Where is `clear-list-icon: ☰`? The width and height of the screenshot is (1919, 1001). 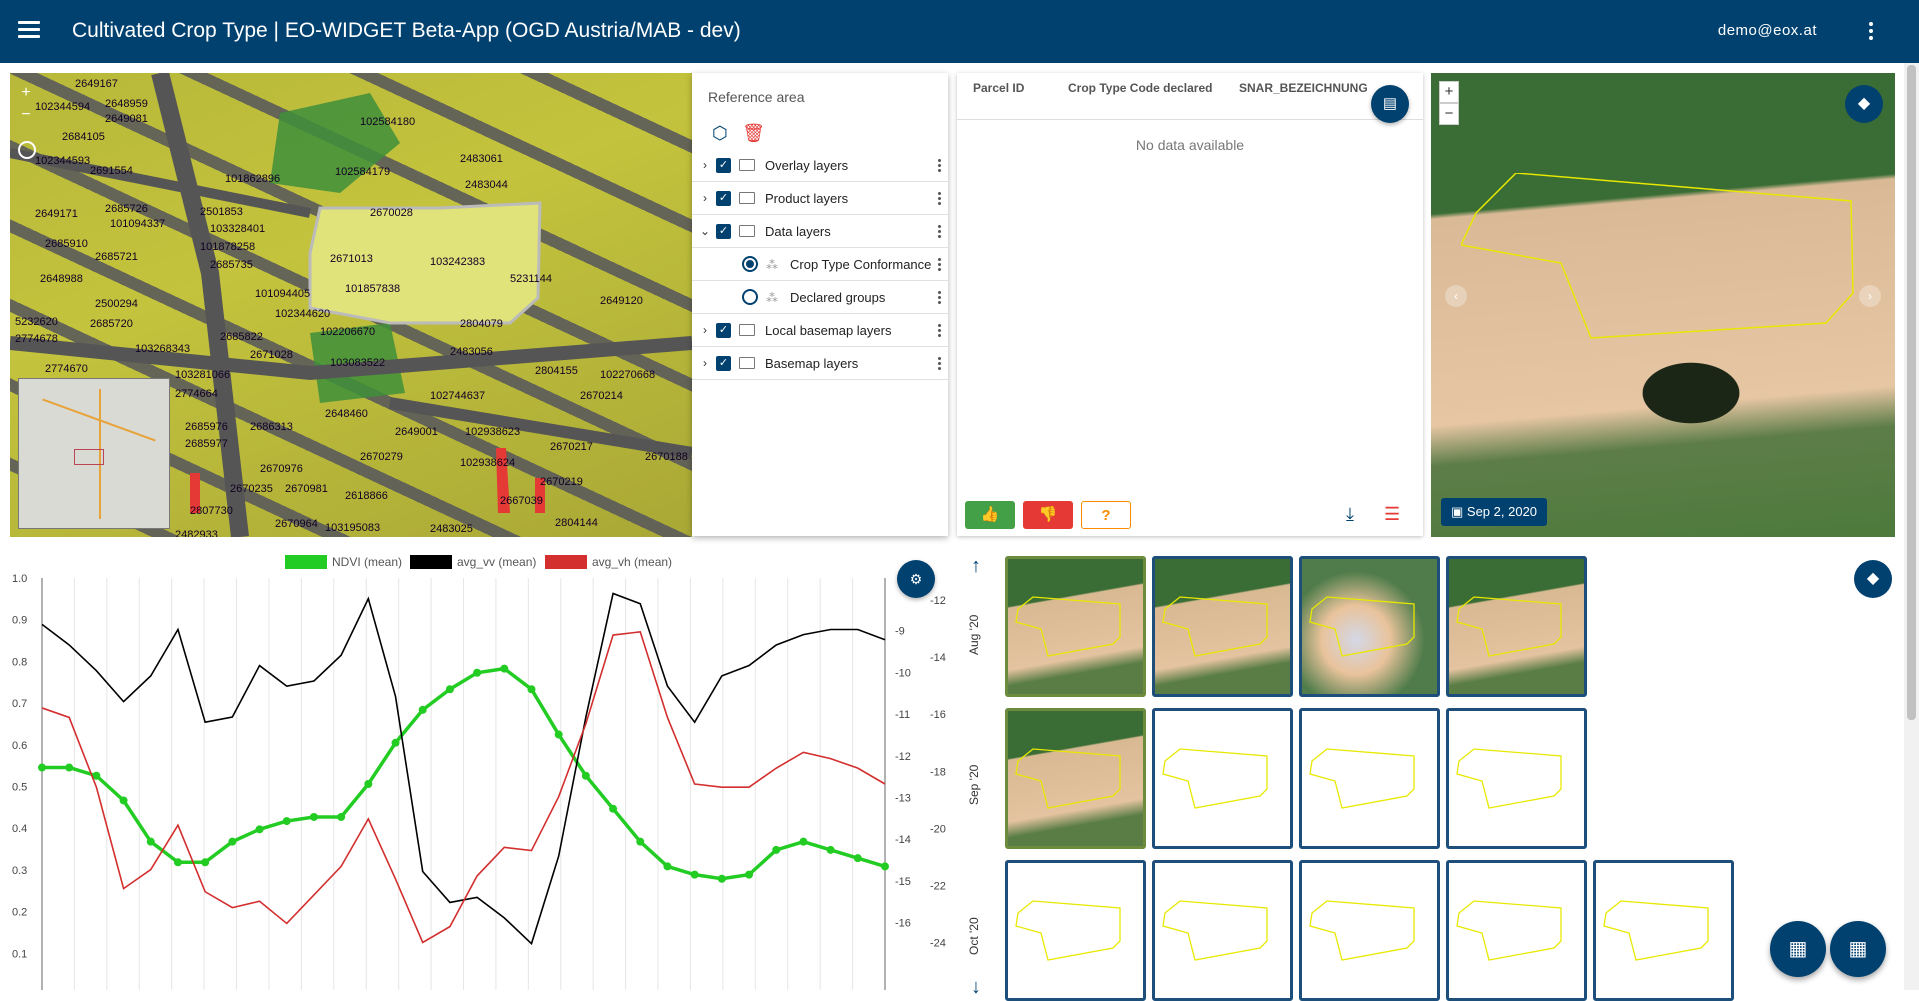
clear-list-icon: ☰ is located at coordinates (1392, 514).